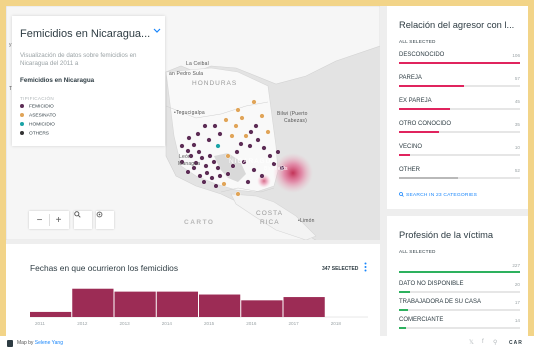 The image size is (534, 351). Describe the element at coordinates (40, 323) in the screenshot. I see `chart-tick-label: 2011` at that location.